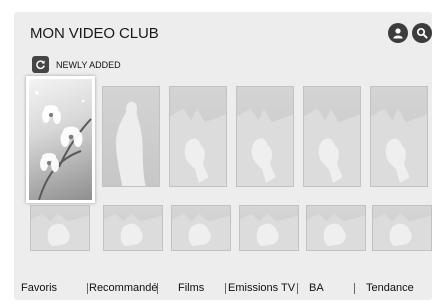  Describe the element at coordinates (422, 33) in the screenshot. I see `search-icon` at that location.